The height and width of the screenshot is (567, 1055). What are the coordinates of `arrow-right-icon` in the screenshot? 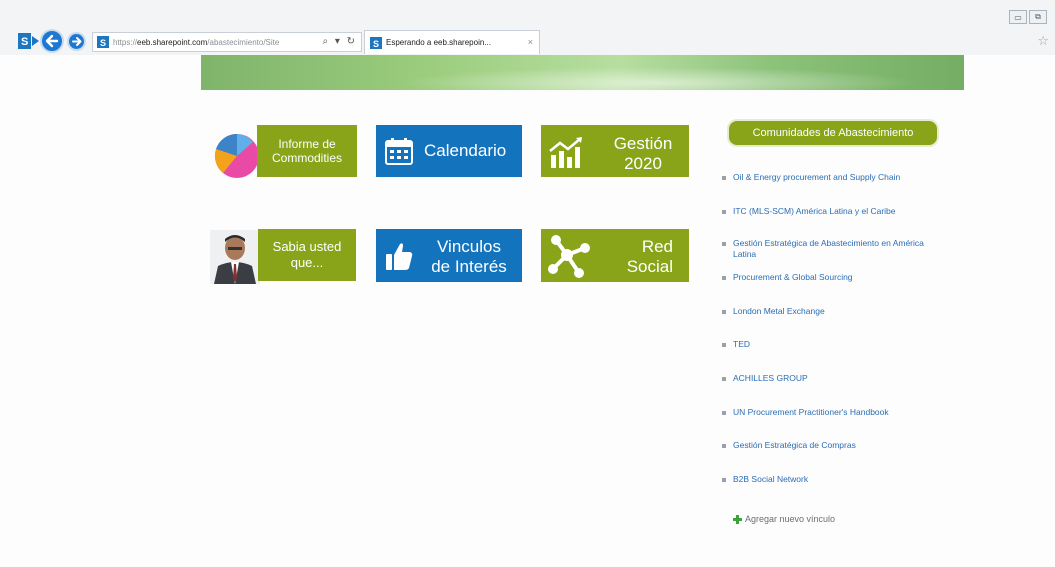 It's located at (77, 41).